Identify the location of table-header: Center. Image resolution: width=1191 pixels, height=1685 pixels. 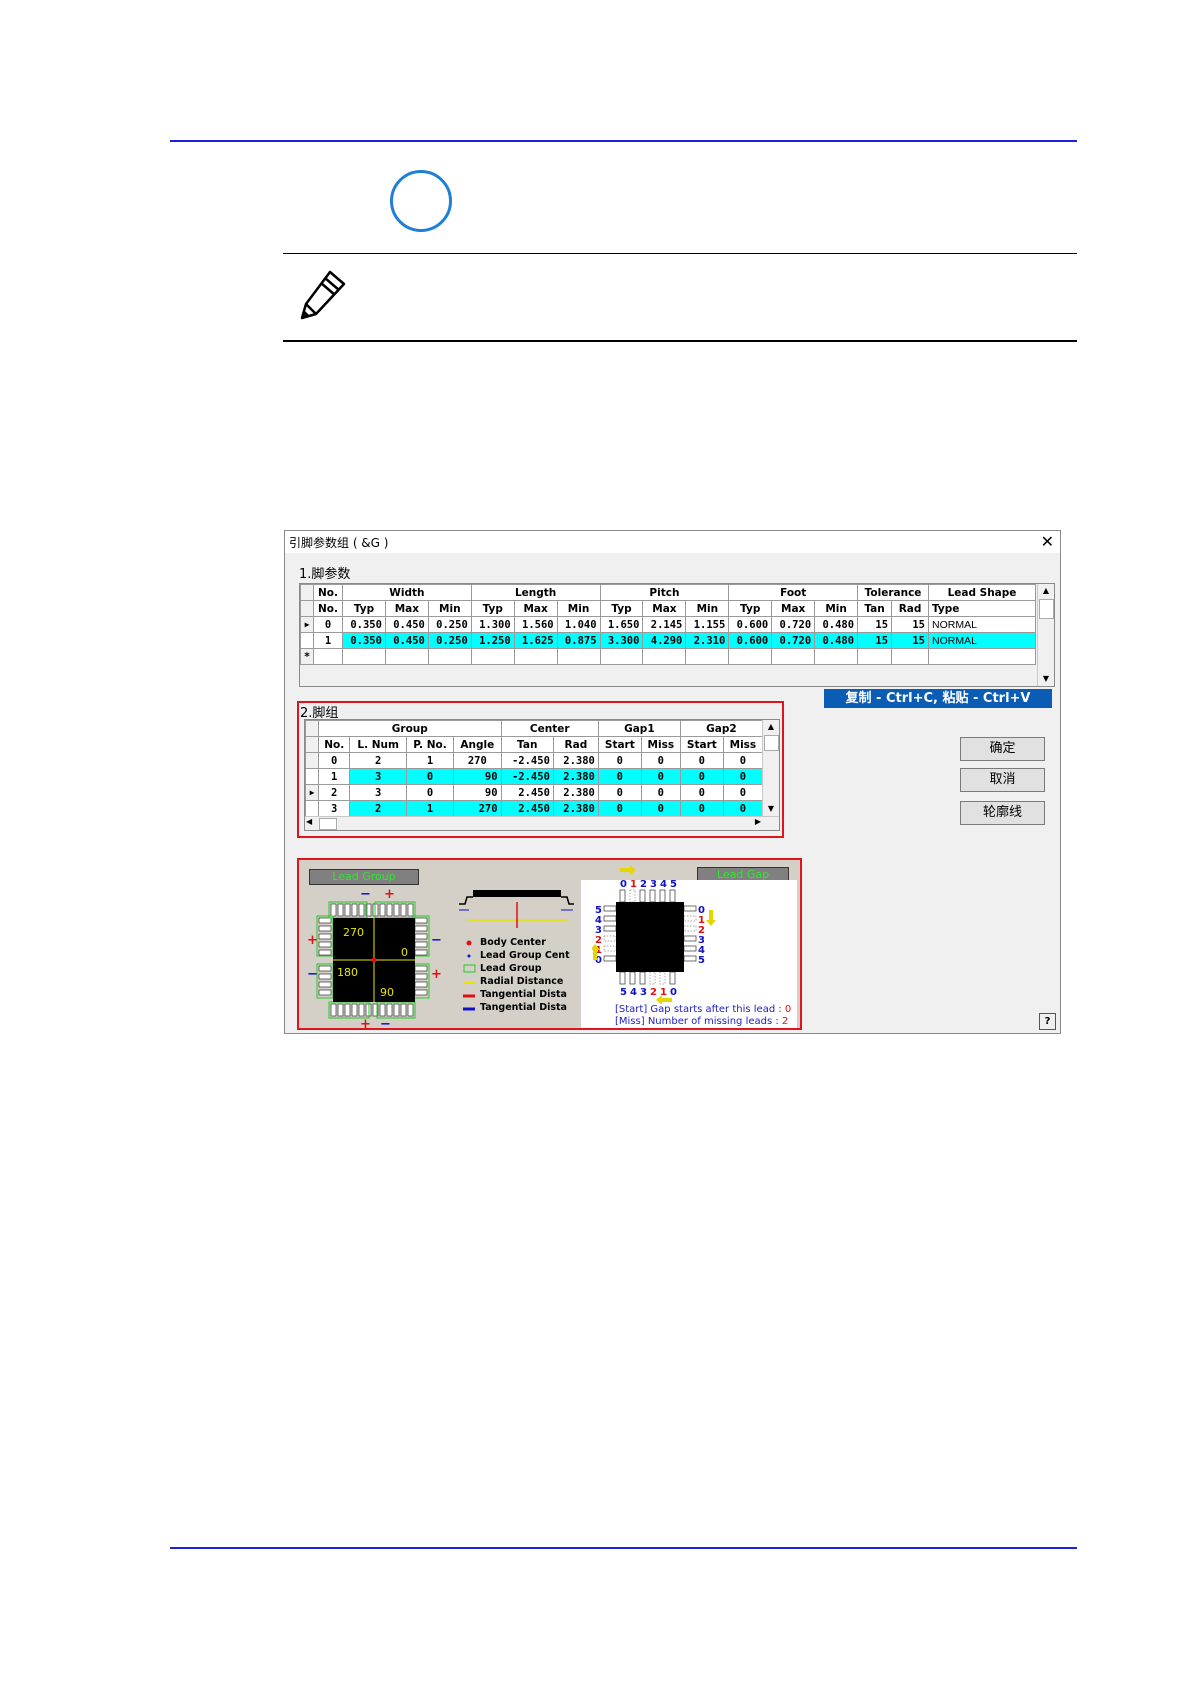
(549, 728).